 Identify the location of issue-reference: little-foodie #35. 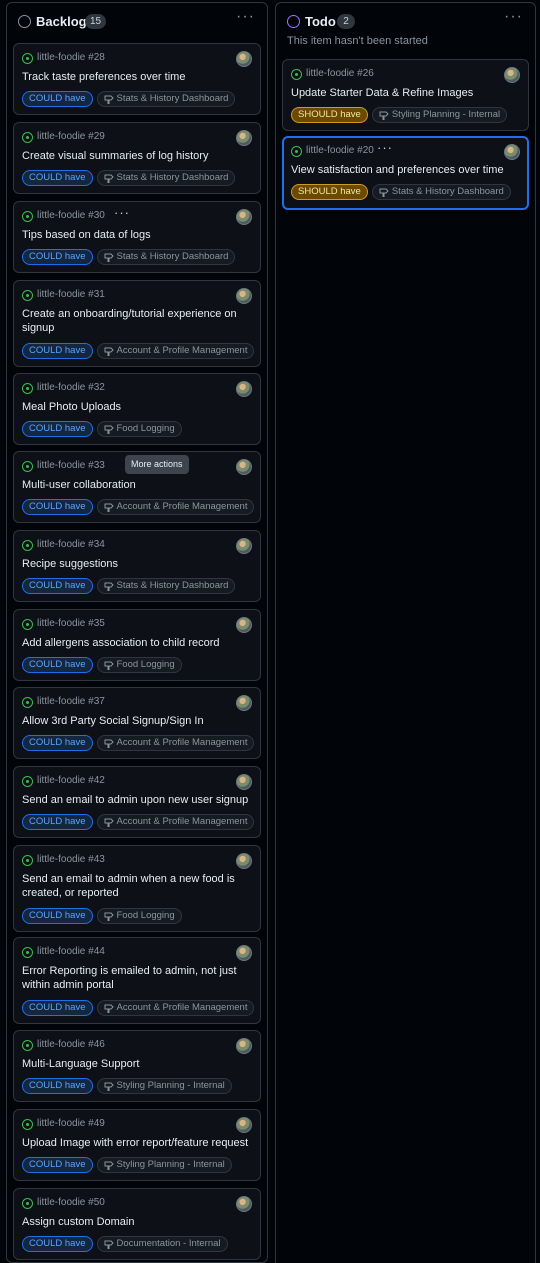
(71, 623).